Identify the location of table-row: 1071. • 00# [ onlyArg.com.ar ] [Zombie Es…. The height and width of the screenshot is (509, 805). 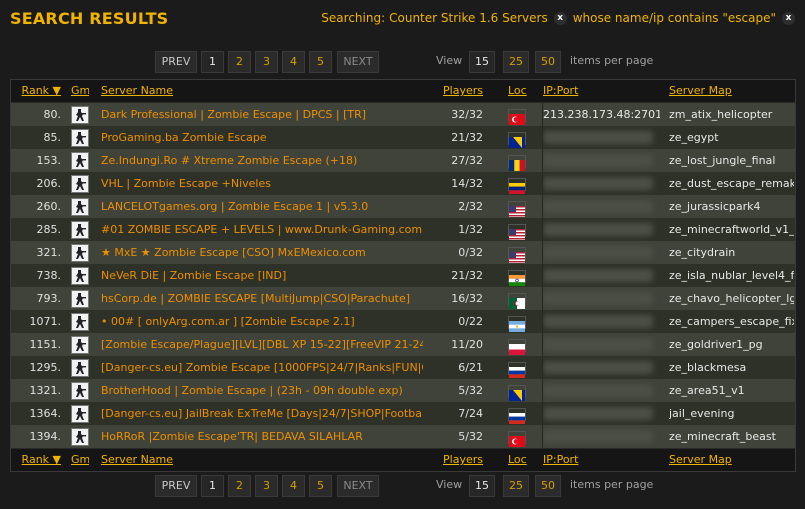
(403, 321).